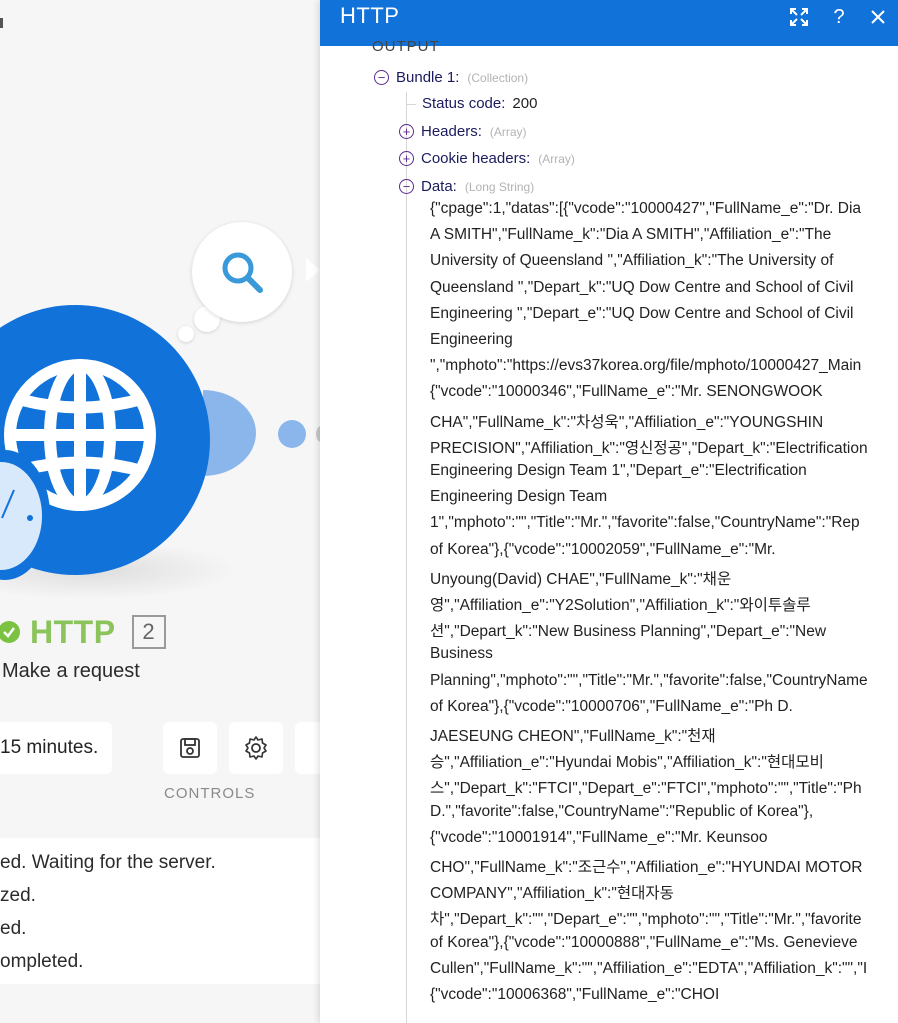 The height and width of the screenshot is (1023, 898). Describe the element at coordinates (476, 158) in the screenshot. I see `node-key: Cookie headers:` at that location.